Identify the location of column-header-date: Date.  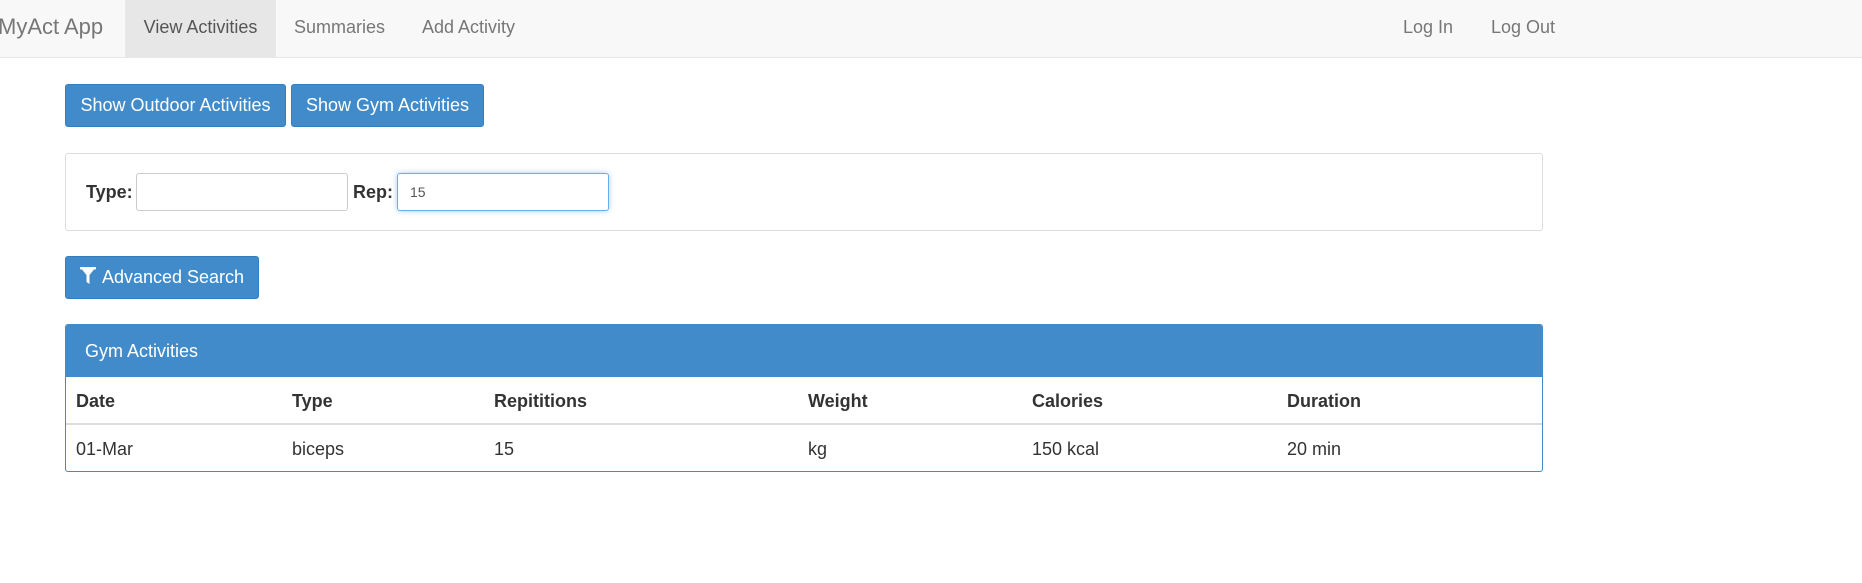
(96, 401).